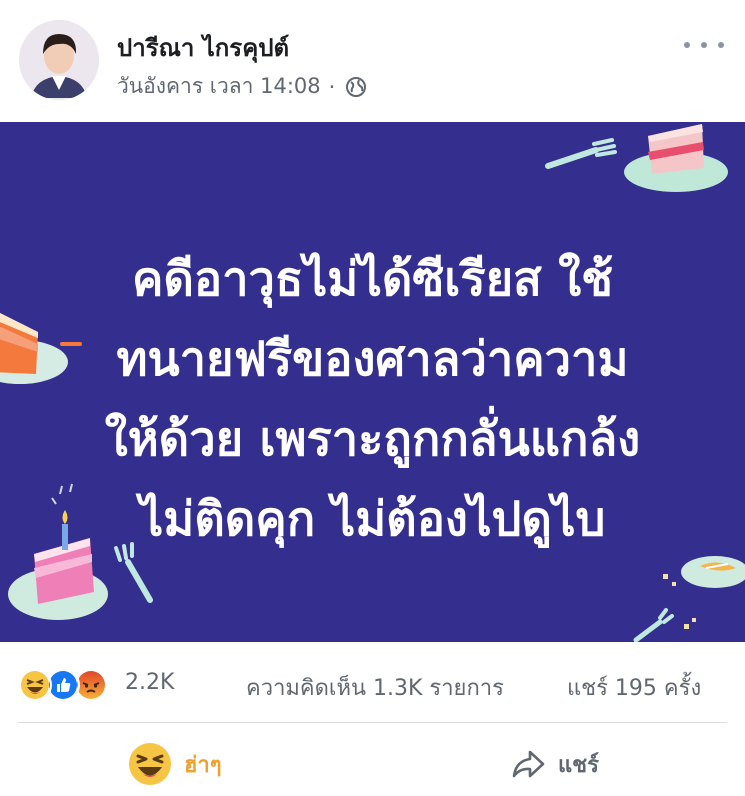 This screenshot has height=796, width=745. I want to click on more-options-icon, so click(704, 45).